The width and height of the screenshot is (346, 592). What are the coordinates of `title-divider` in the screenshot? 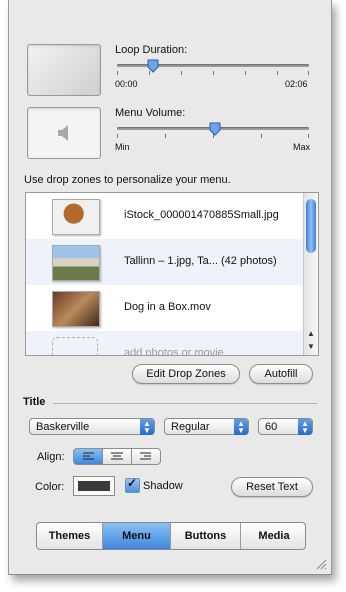 It's located at (185, 403).